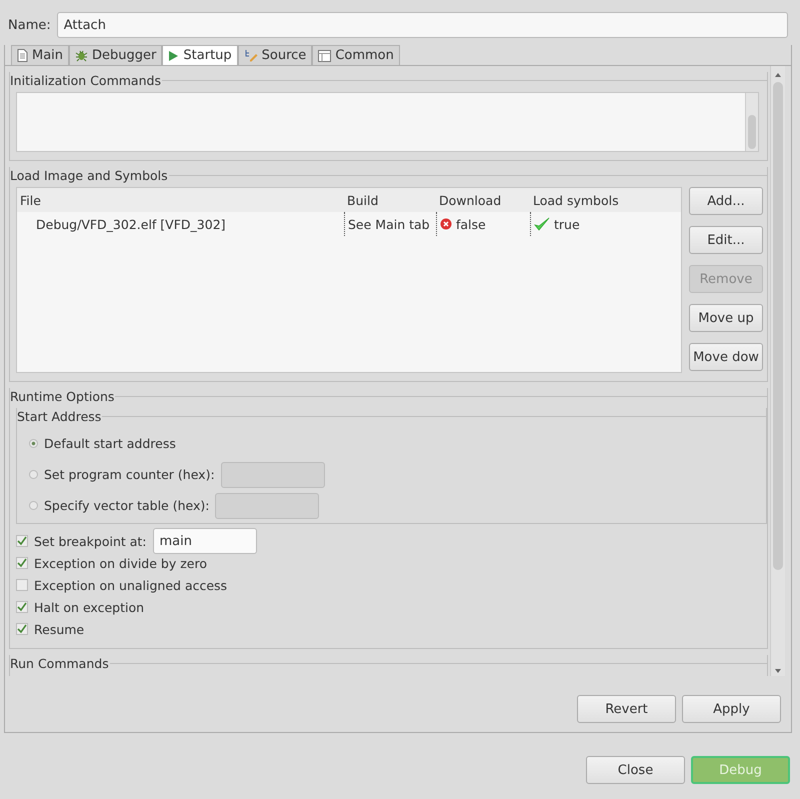 The width and height of the screenshot is (800, 799). Describe the element at coordinates (356, 55) in the screenshot. I see `tab: Common` at that location.